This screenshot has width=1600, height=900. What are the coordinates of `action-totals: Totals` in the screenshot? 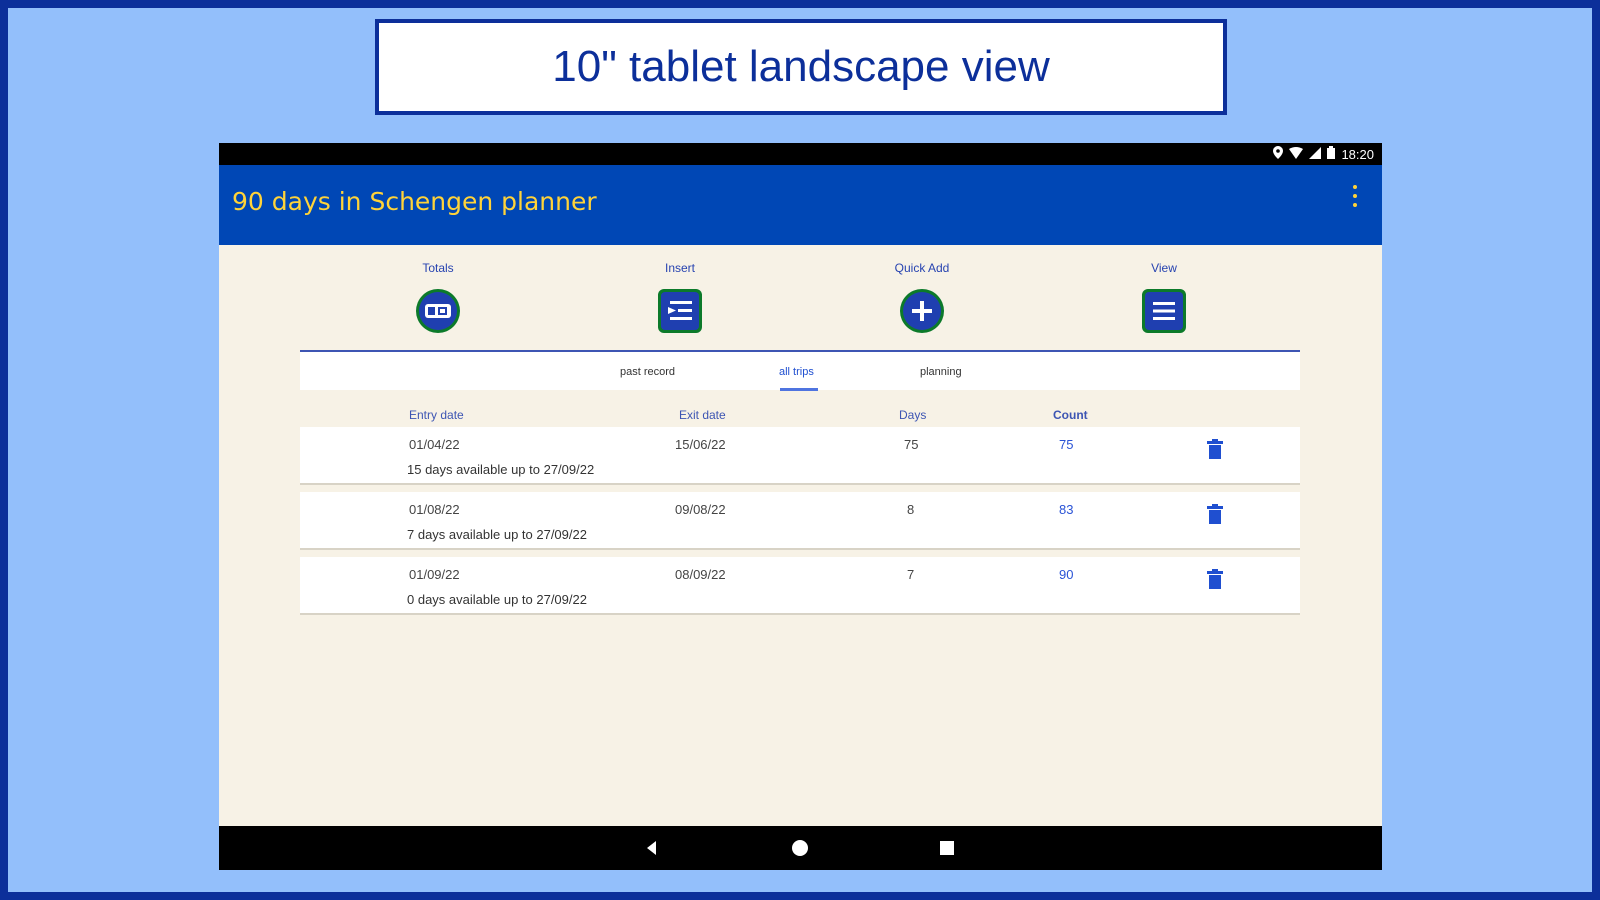 It's located at (438, 297).